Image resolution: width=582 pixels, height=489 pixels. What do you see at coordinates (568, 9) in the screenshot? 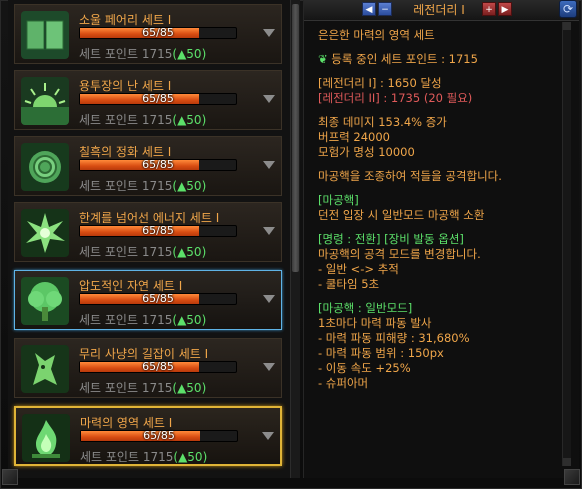
I see `refresh-icon: ⟳` at bounding box center [568, 9].